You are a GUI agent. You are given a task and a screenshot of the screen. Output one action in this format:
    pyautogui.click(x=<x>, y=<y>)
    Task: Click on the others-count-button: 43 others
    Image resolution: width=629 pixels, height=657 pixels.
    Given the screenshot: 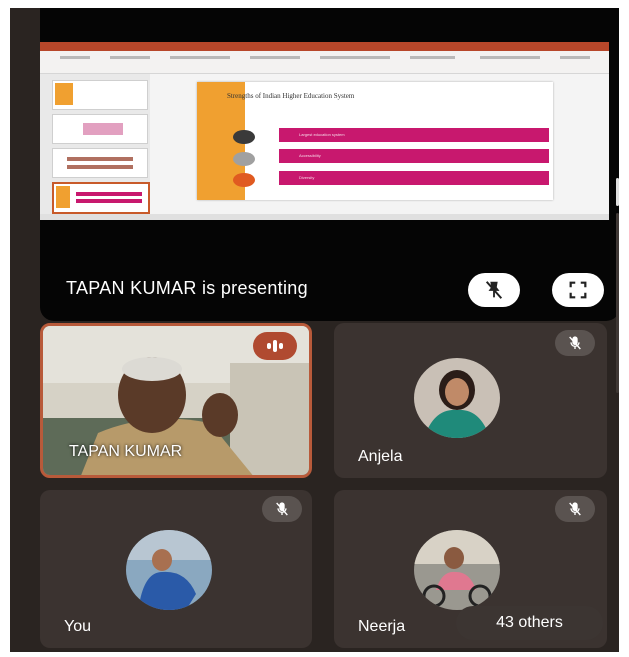 What is the action you would take?
    pyautogui.click(x=529, y=623)
    